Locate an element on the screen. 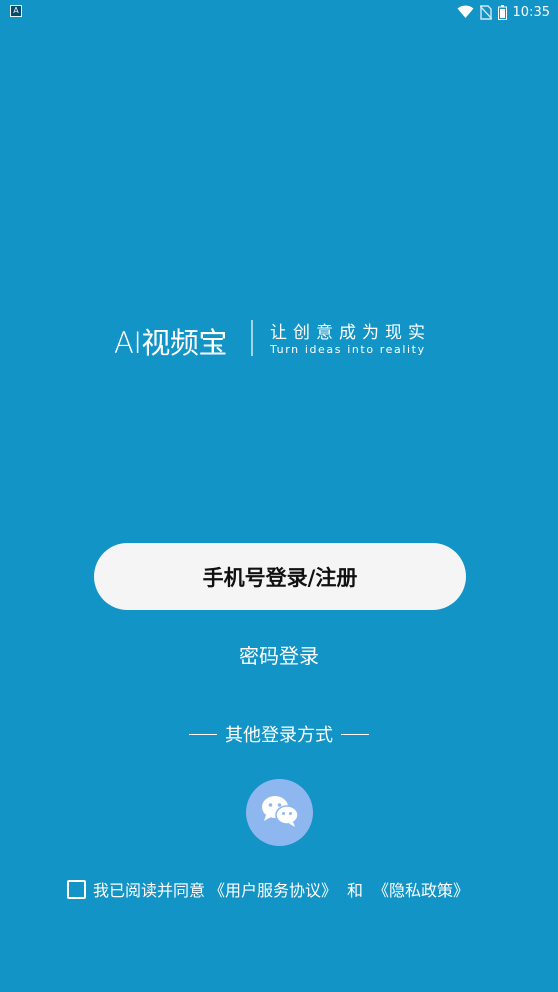 The width and height of the screenshot is (558, 992). other-login-methods: 其他登录方式 is located at coordinates (279, 734).